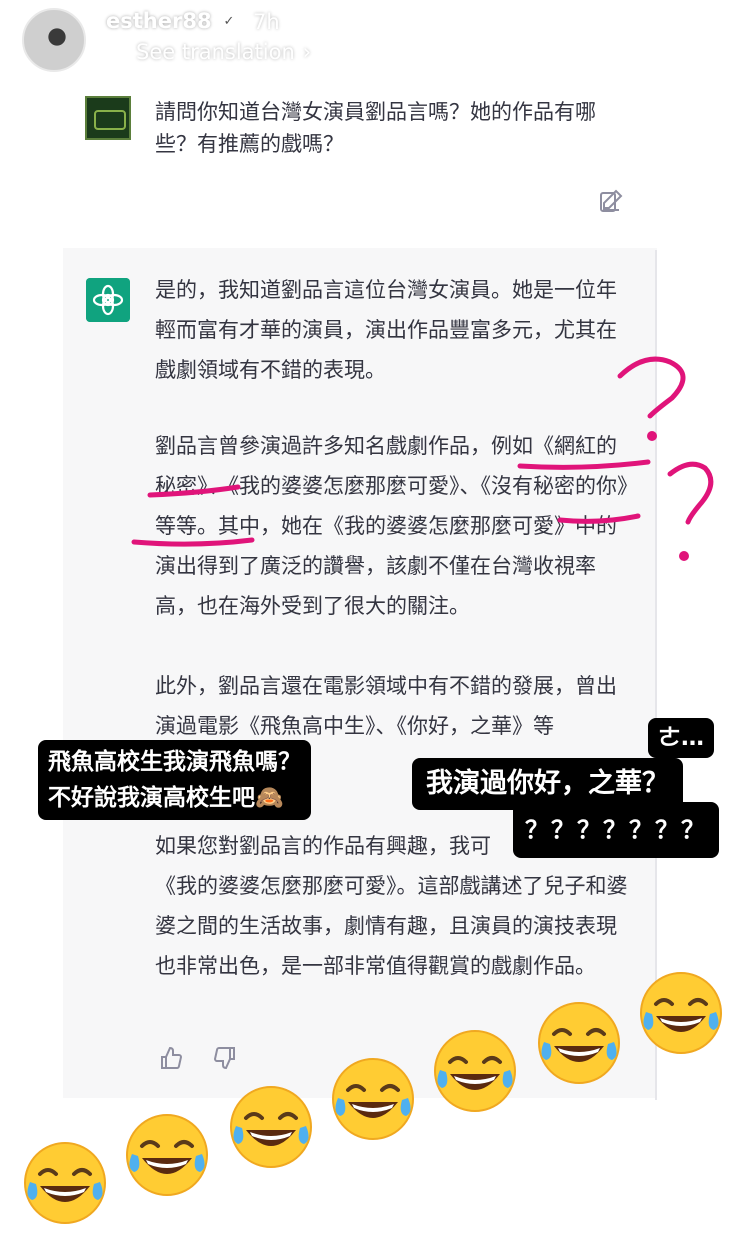 This screenshot has height=1244, width=750. What do you see at coordinates (54, 40) in the screenshot?
I see `profile-avatar` at bounding box center [54, 40].